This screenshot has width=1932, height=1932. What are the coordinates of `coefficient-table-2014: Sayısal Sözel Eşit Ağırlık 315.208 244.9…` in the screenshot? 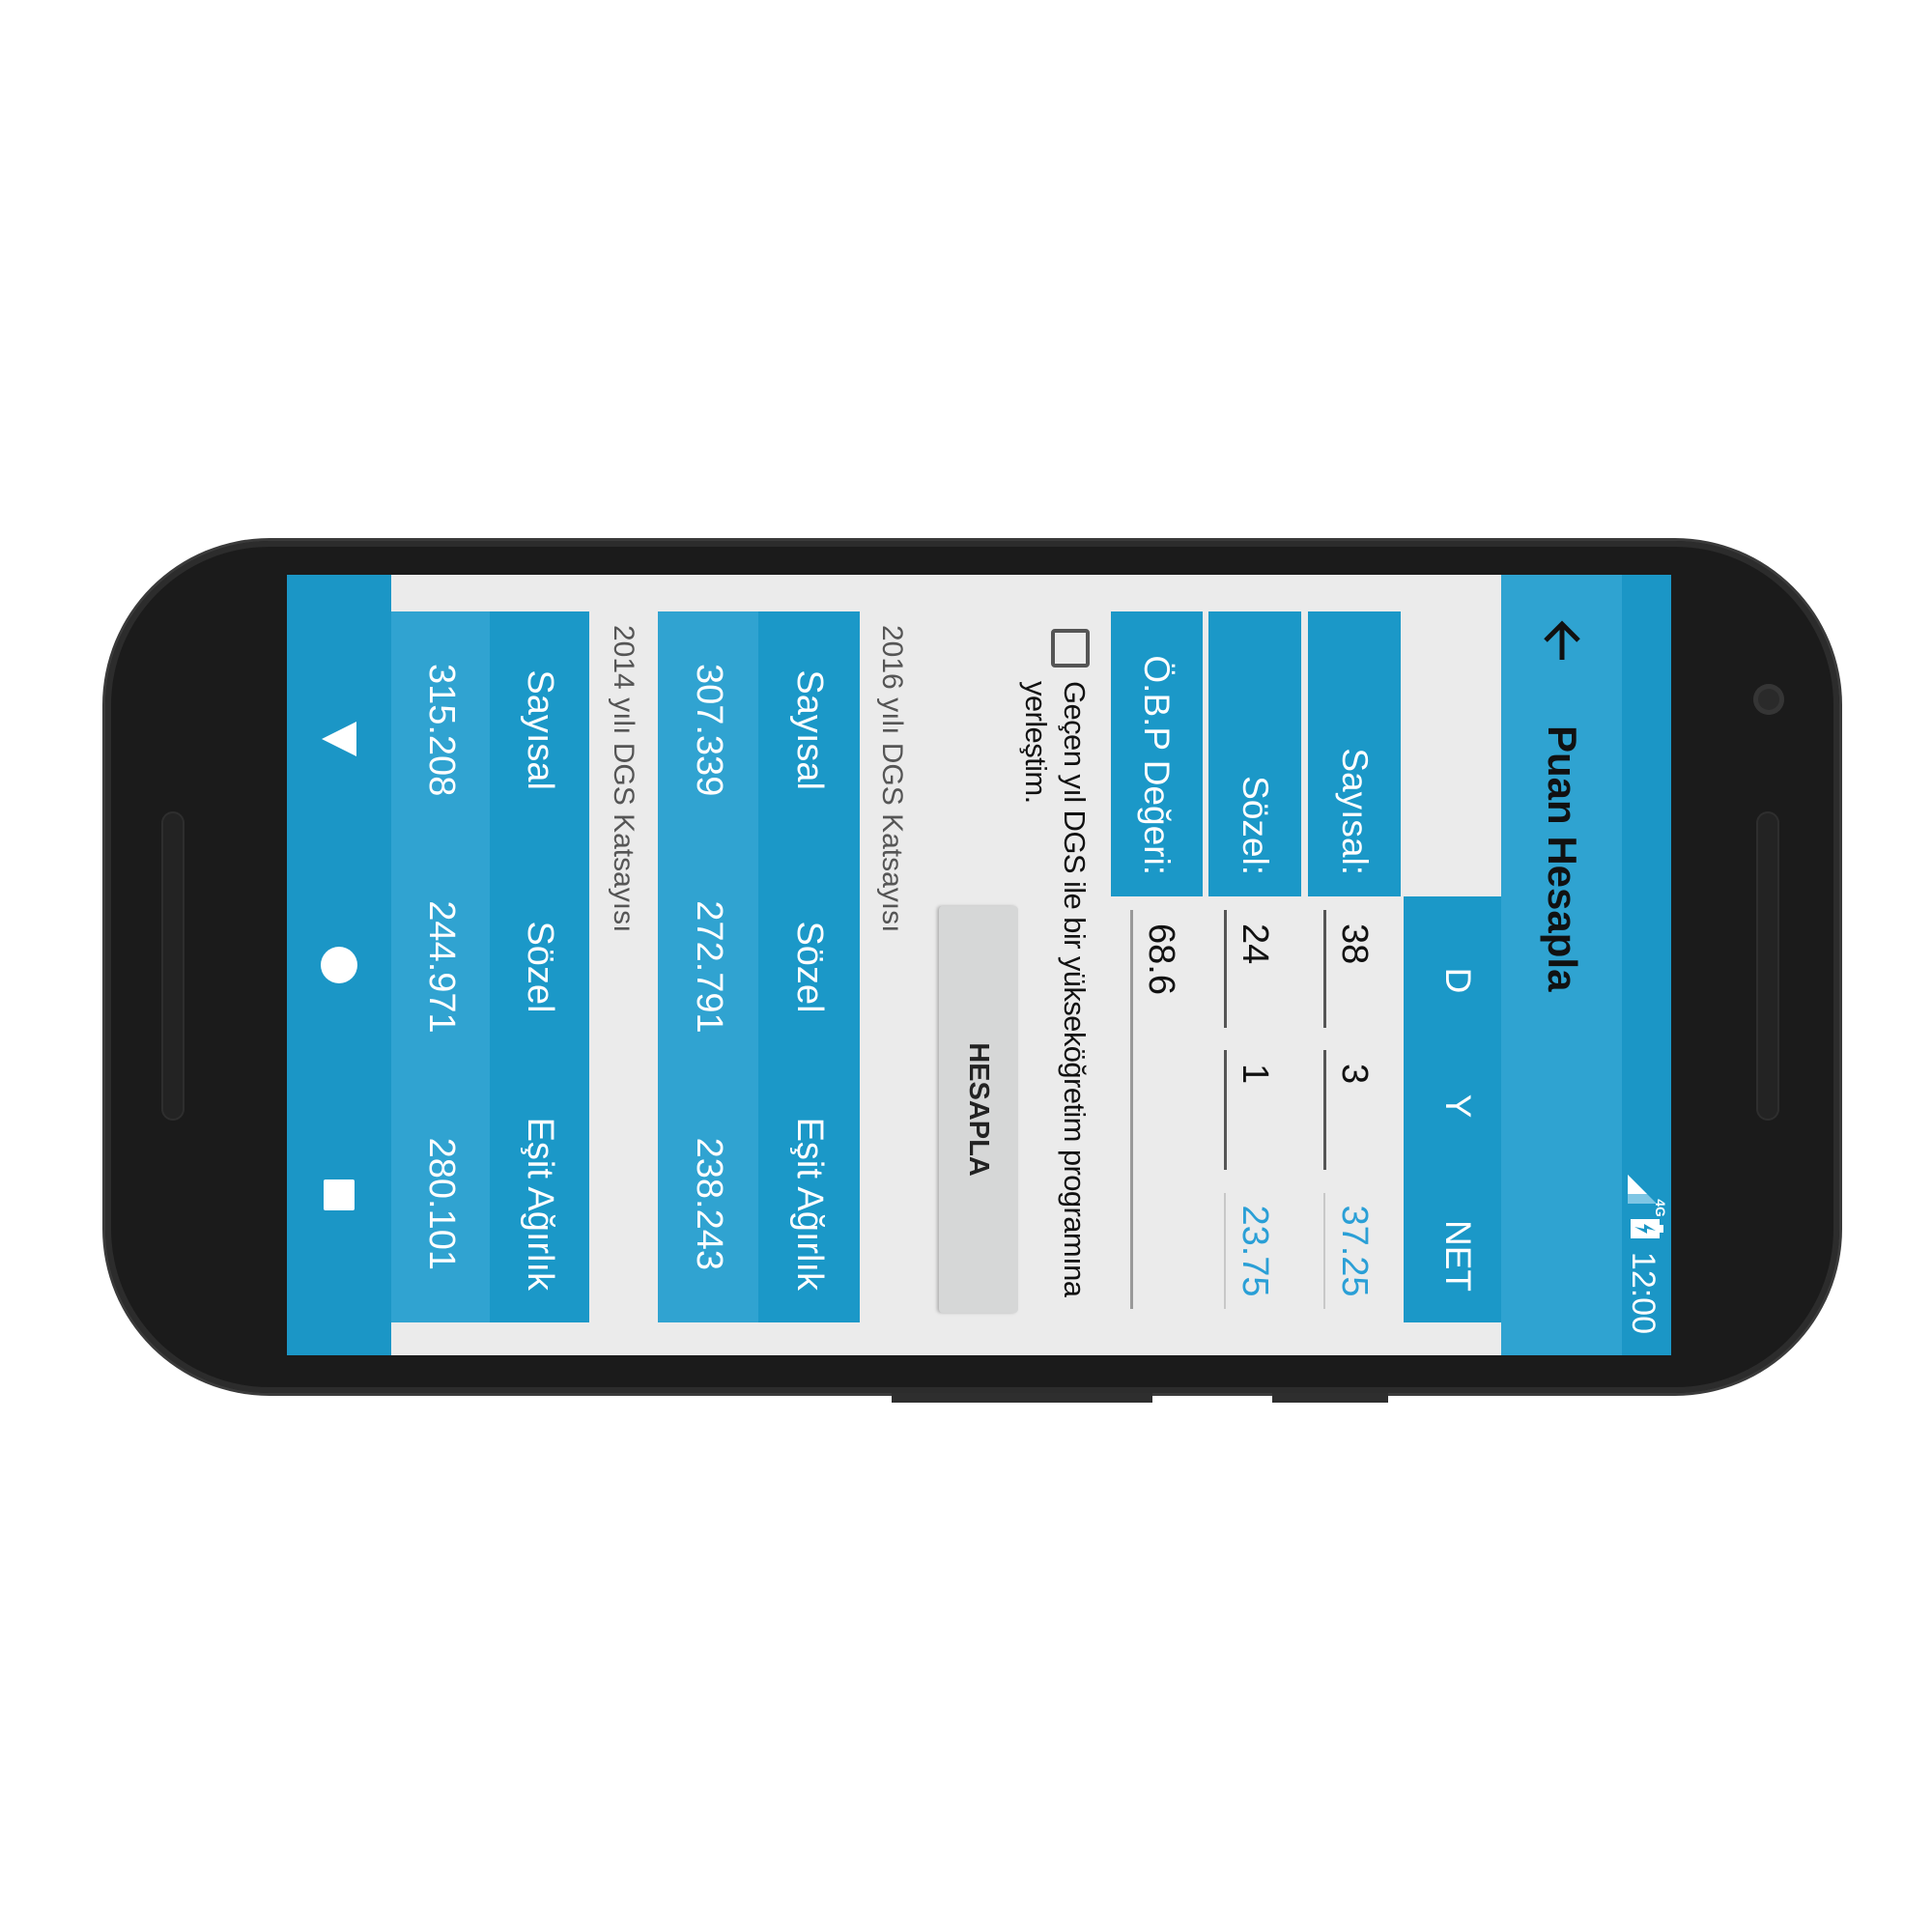 It's located at (490, 966).